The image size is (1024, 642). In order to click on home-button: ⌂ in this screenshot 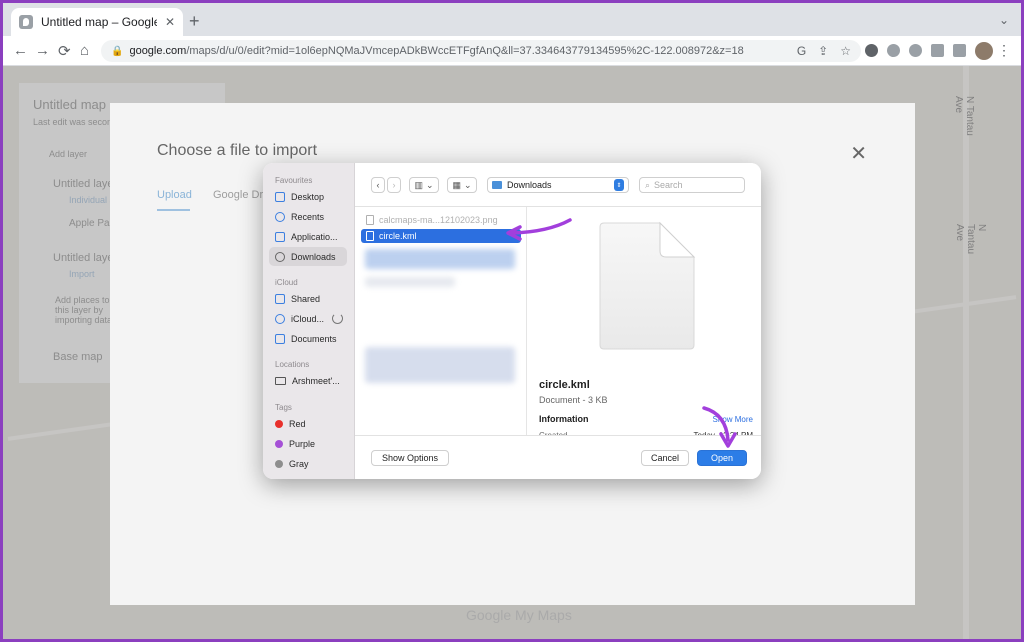, I will do `click(84, 50)`.